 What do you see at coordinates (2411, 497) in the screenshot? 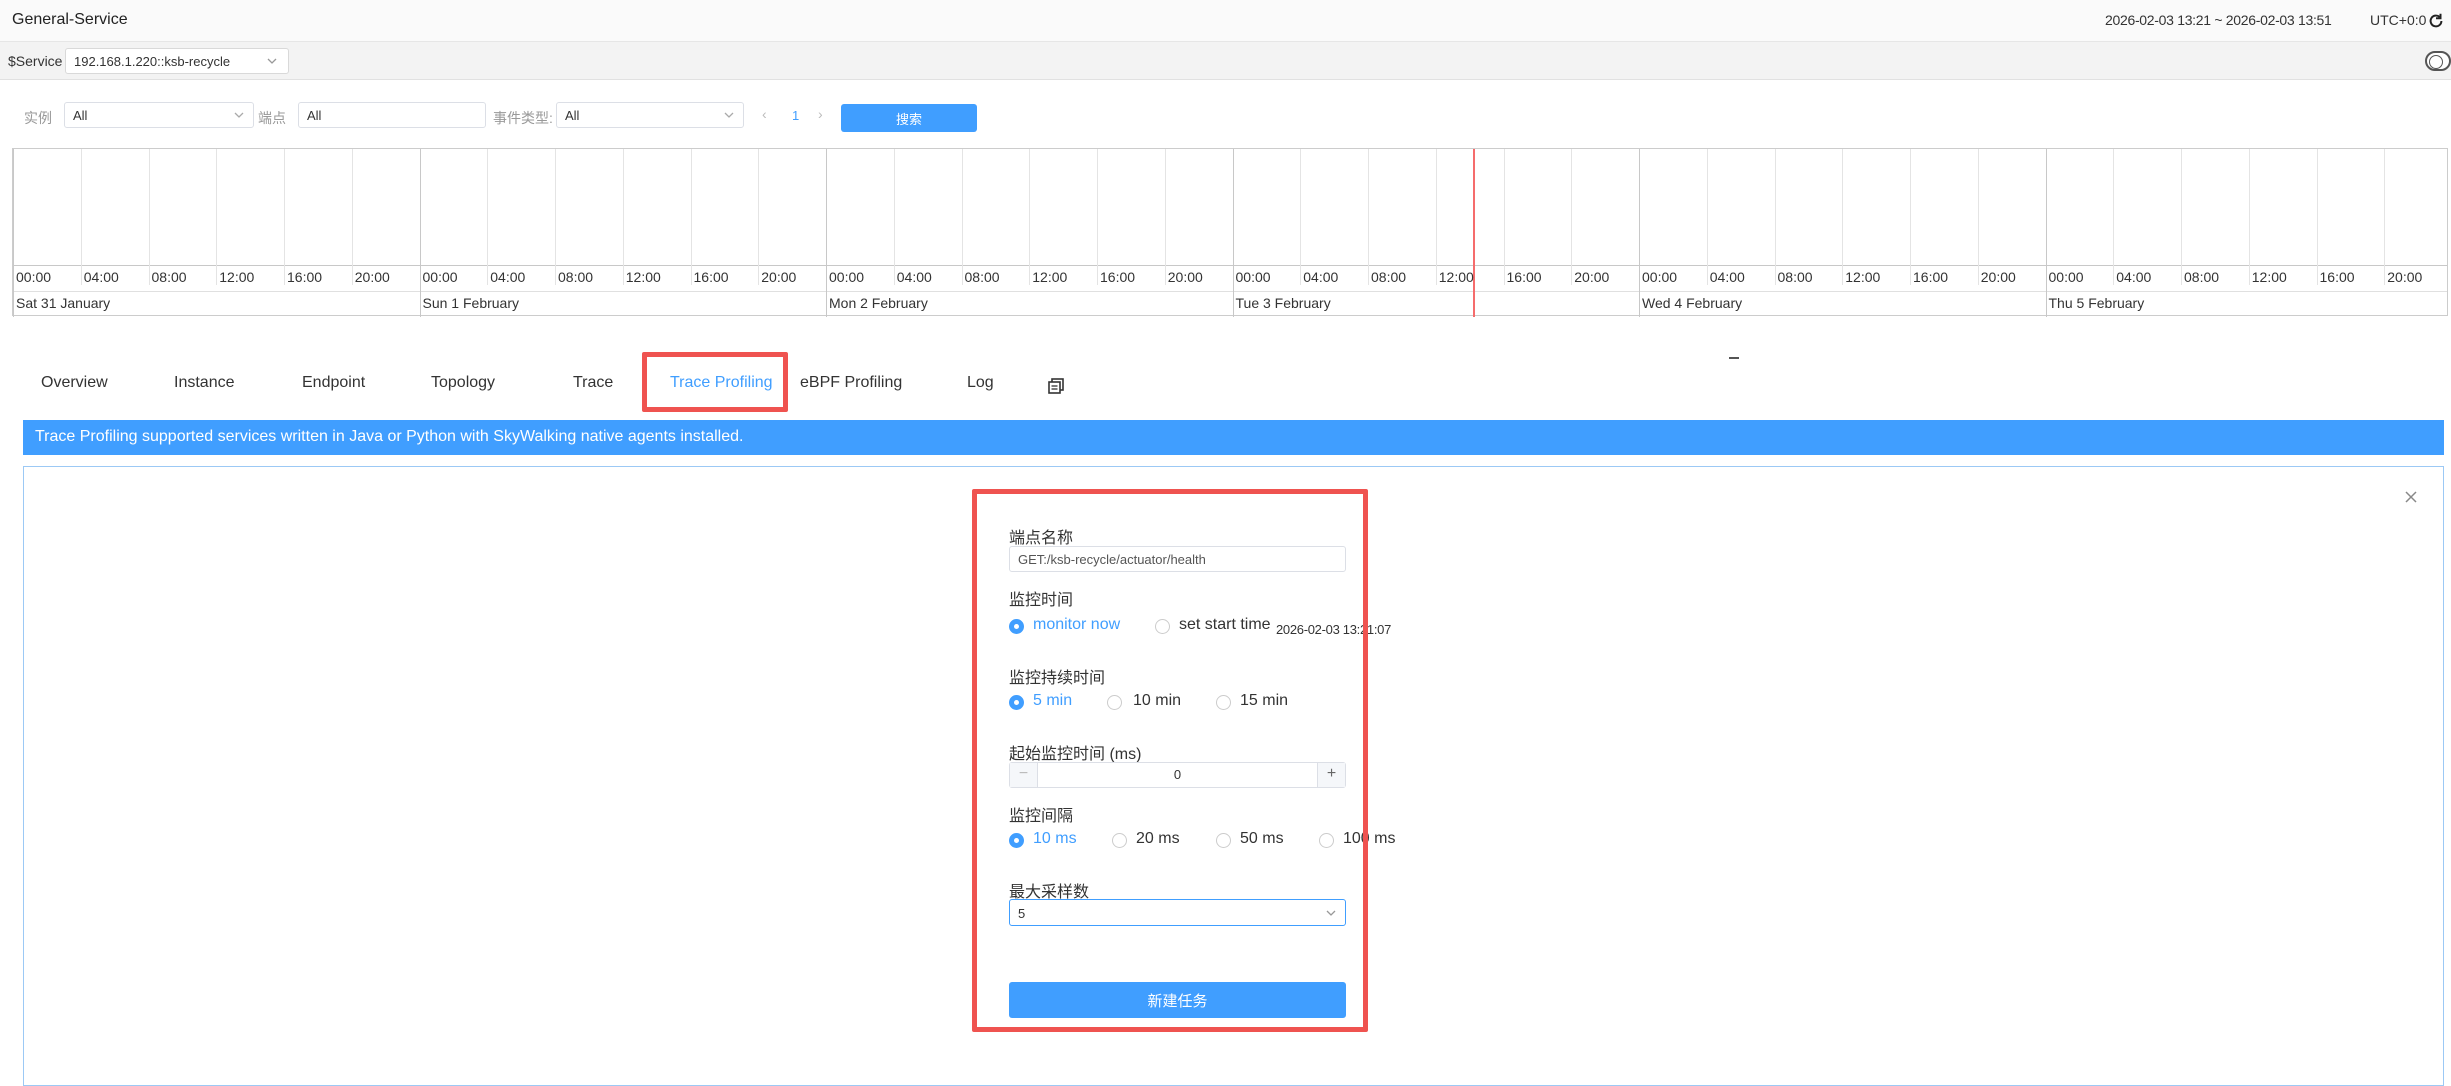
I see `close-icon` at bounding box center [2411, 497].